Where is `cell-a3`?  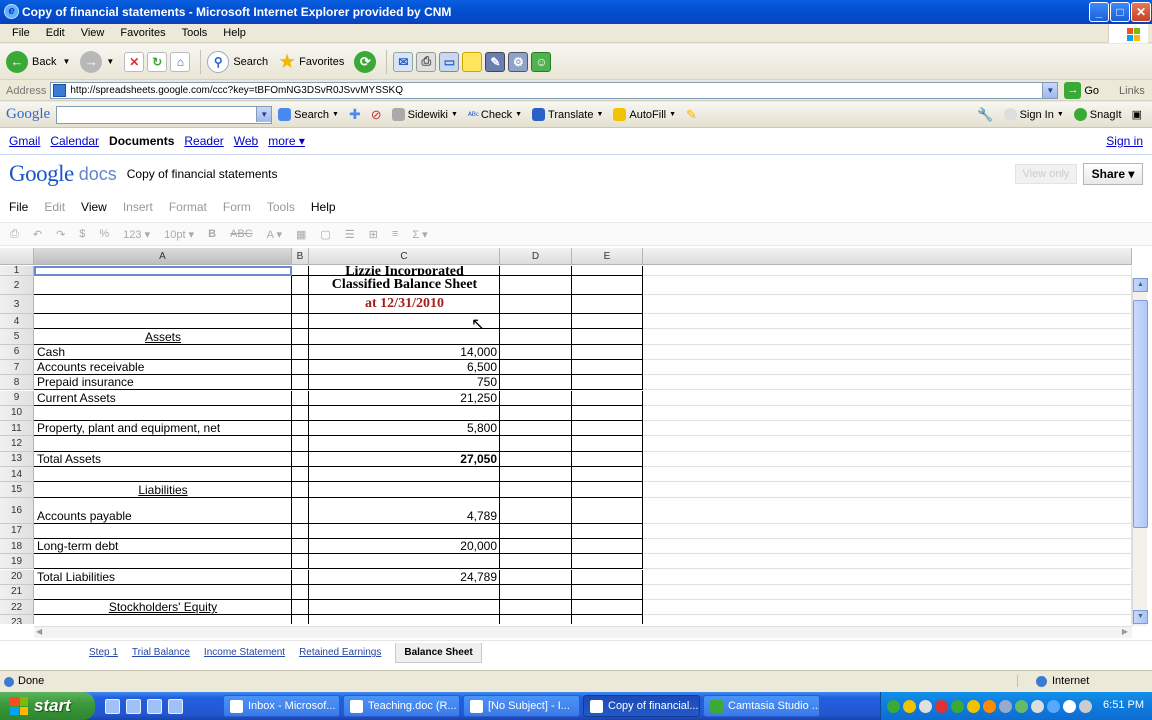 cell-a3 is located at coordinates (163, 304).